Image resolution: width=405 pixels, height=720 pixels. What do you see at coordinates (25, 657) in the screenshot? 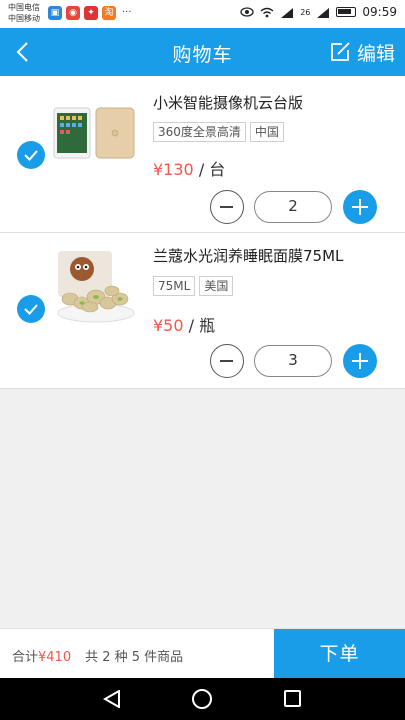
I see `total-label: 合计` at bounding box center [25, 657].